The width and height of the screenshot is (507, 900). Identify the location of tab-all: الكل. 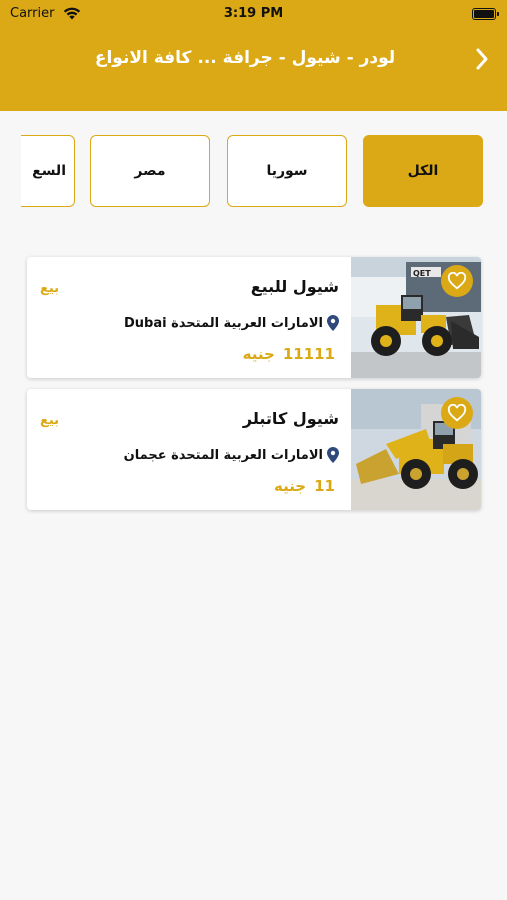
(423, 171).